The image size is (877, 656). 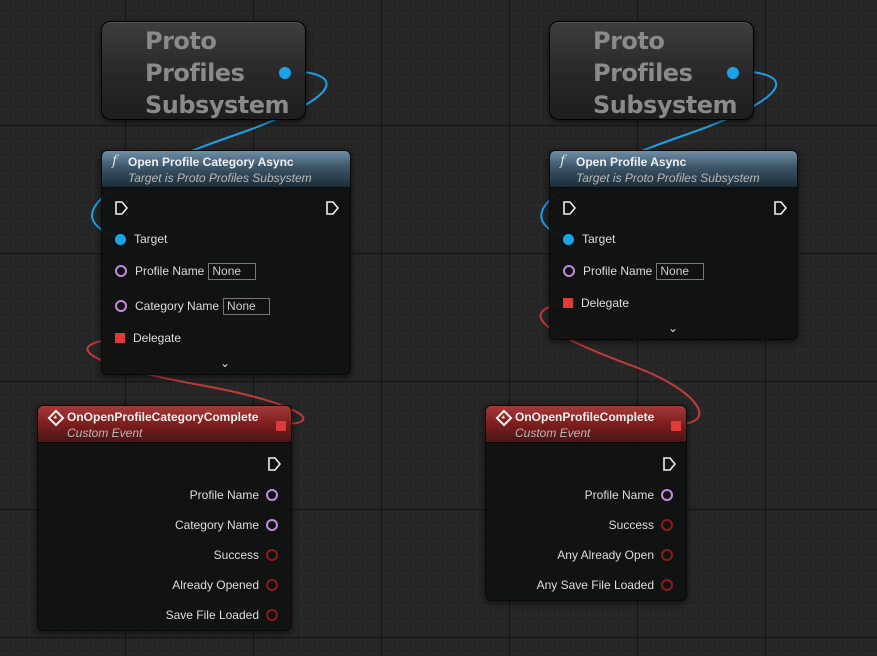 I want to click on left-function-title: Open Profile Category Async, so click(x=211, y=162).